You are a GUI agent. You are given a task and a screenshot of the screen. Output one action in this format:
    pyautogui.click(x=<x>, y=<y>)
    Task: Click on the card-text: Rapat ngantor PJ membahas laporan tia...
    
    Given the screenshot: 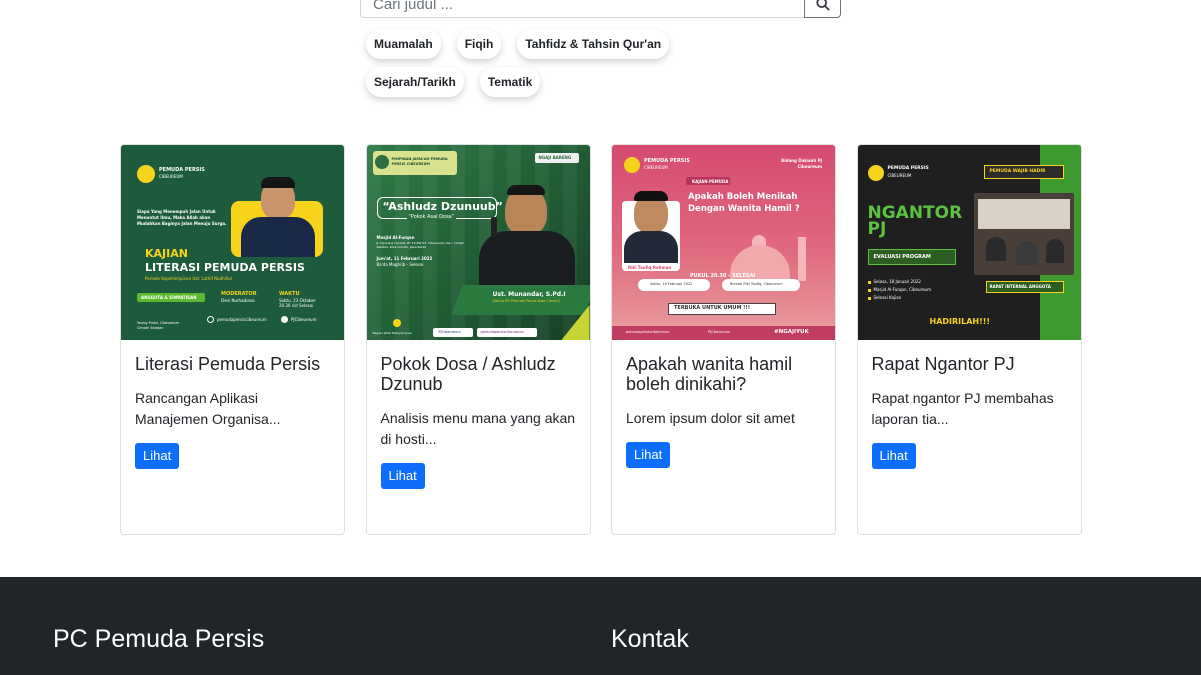 What is the action you would take?
    pyautogui.click(x=962, y=408)
    